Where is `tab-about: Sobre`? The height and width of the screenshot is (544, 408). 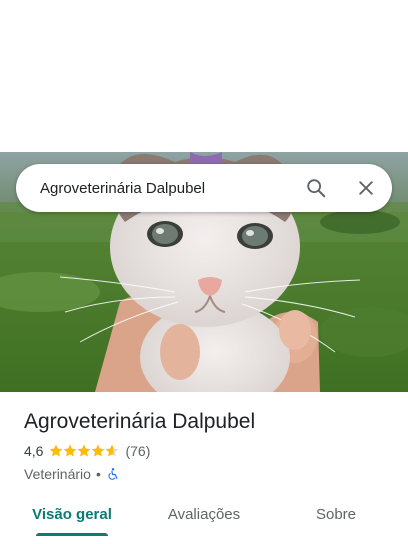 tab-about: Sobre is located at coordinates (336, 514).